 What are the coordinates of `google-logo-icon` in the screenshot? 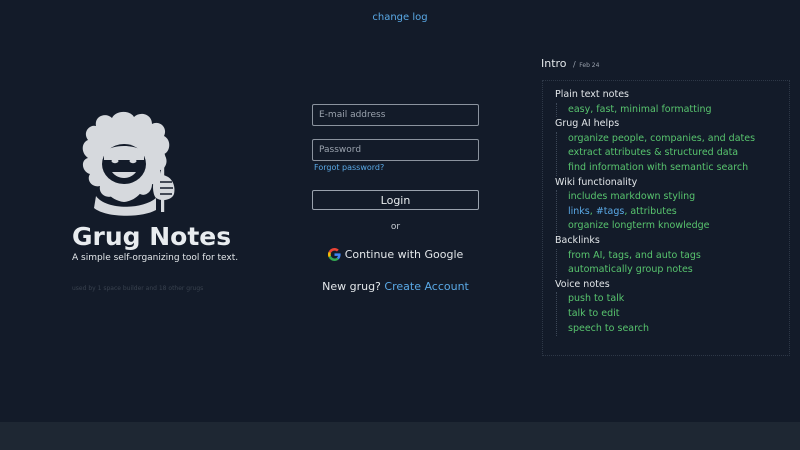 It's located at (334, 254).